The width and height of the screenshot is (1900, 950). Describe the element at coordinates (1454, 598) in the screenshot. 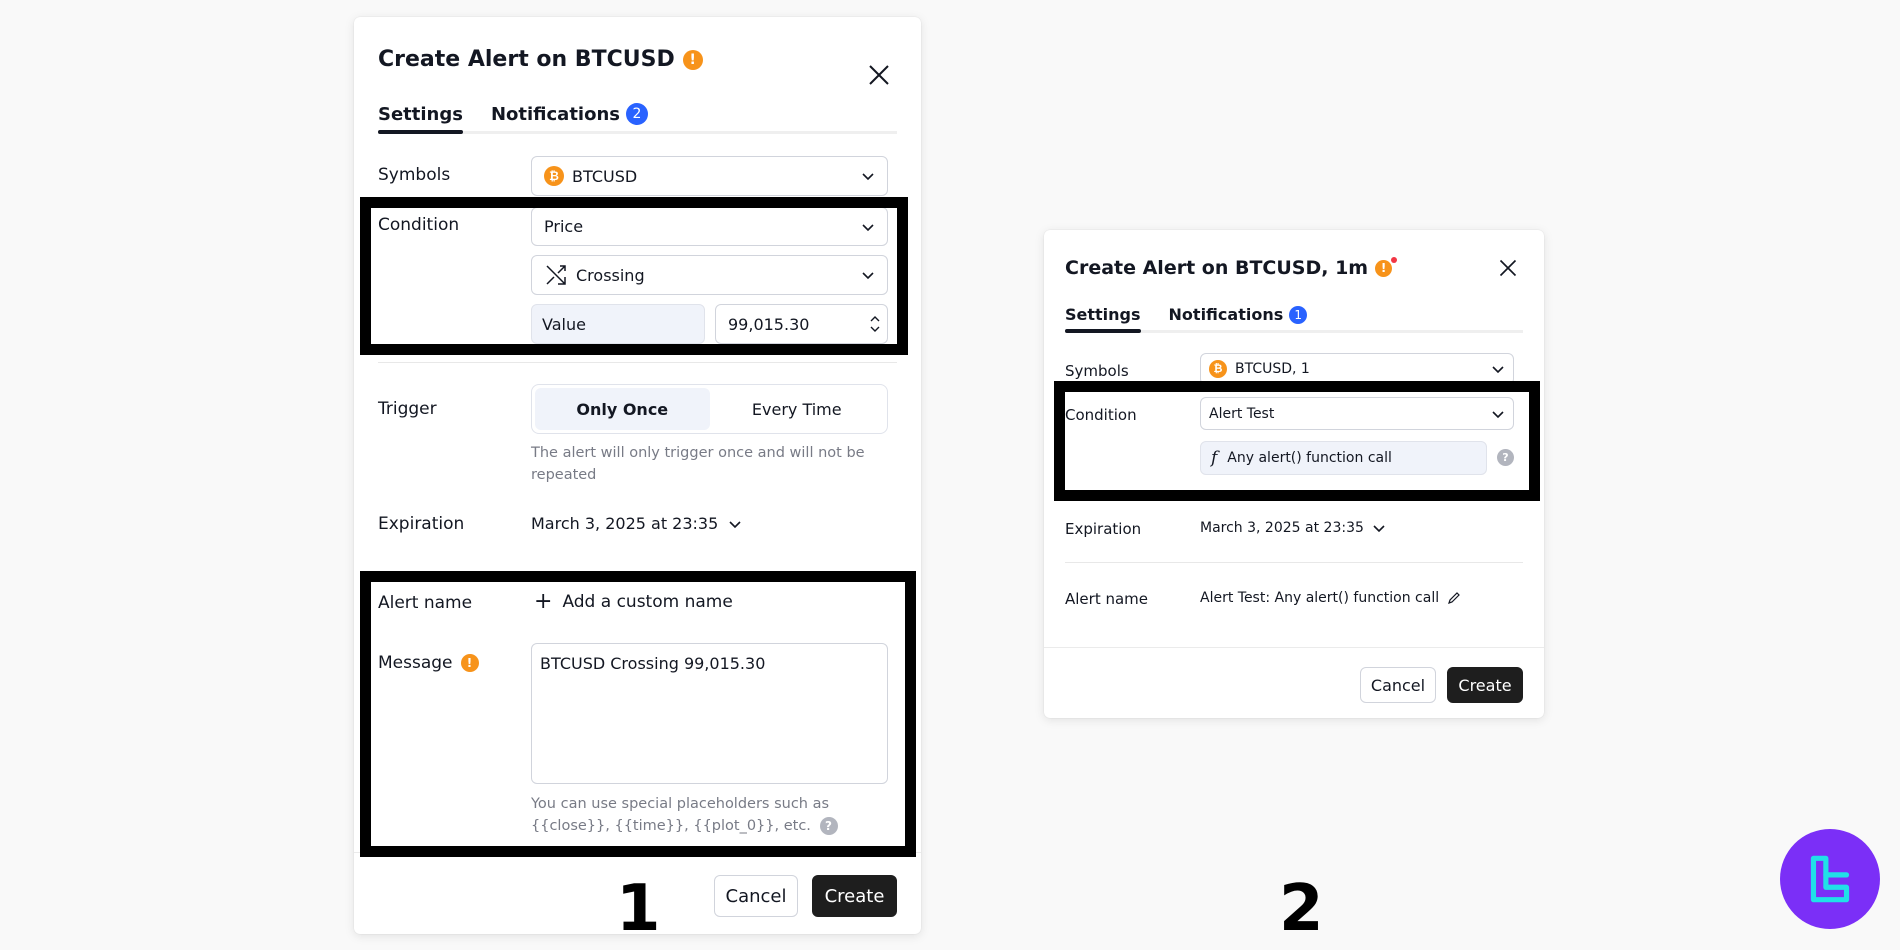

I see `pencil-icon` at that location.